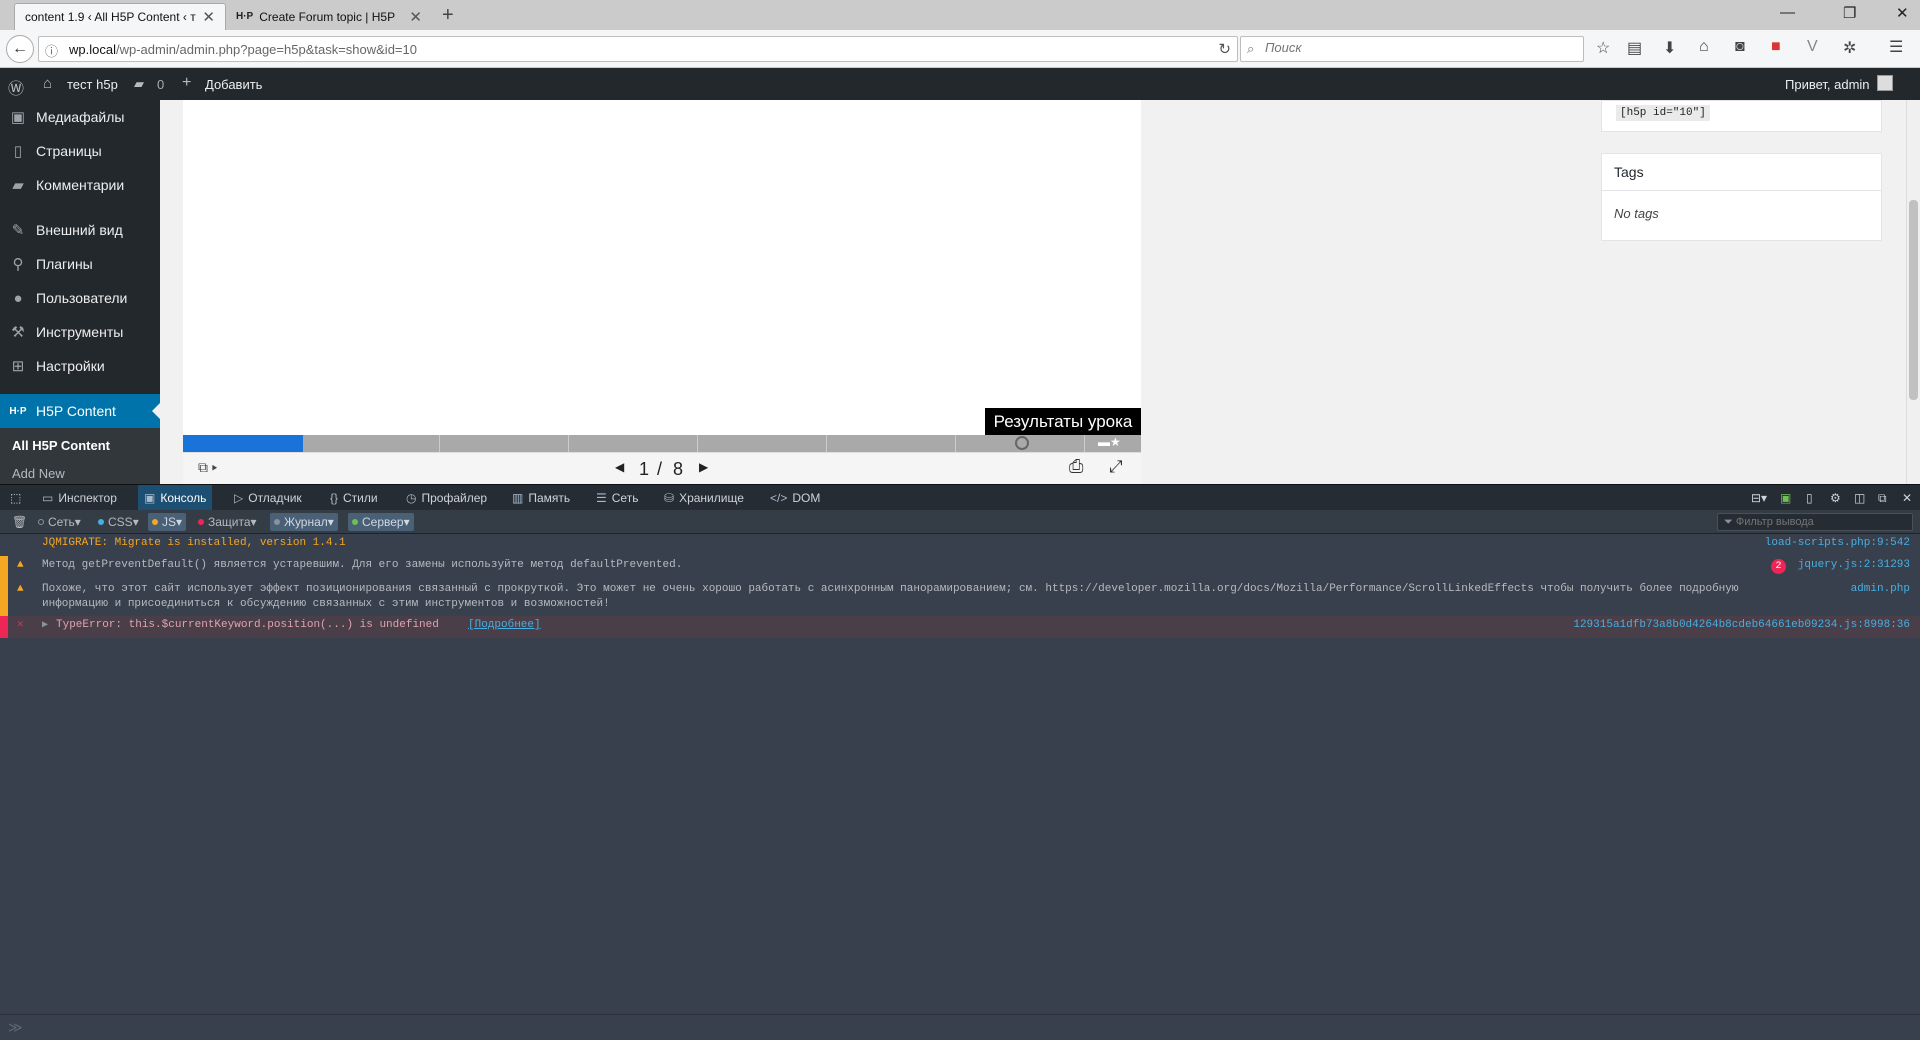 The height and width of the screenshot is (1040, 1920). I want to click on page-scrollbar, so click(1913, 292).